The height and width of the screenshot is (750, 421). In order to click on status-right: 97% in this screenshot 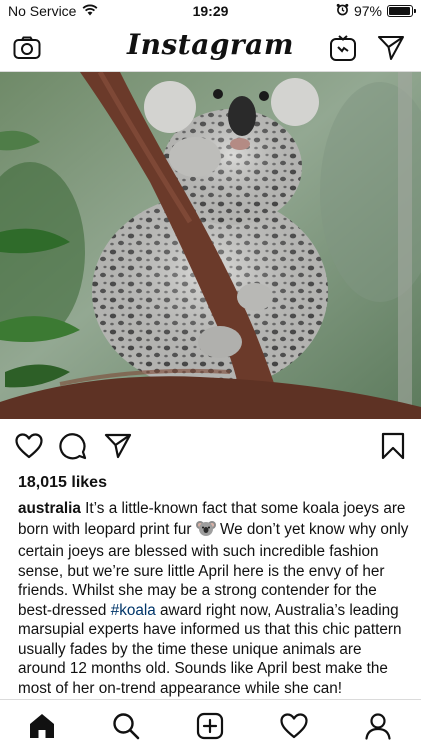, I will do `click(376, 11)`.